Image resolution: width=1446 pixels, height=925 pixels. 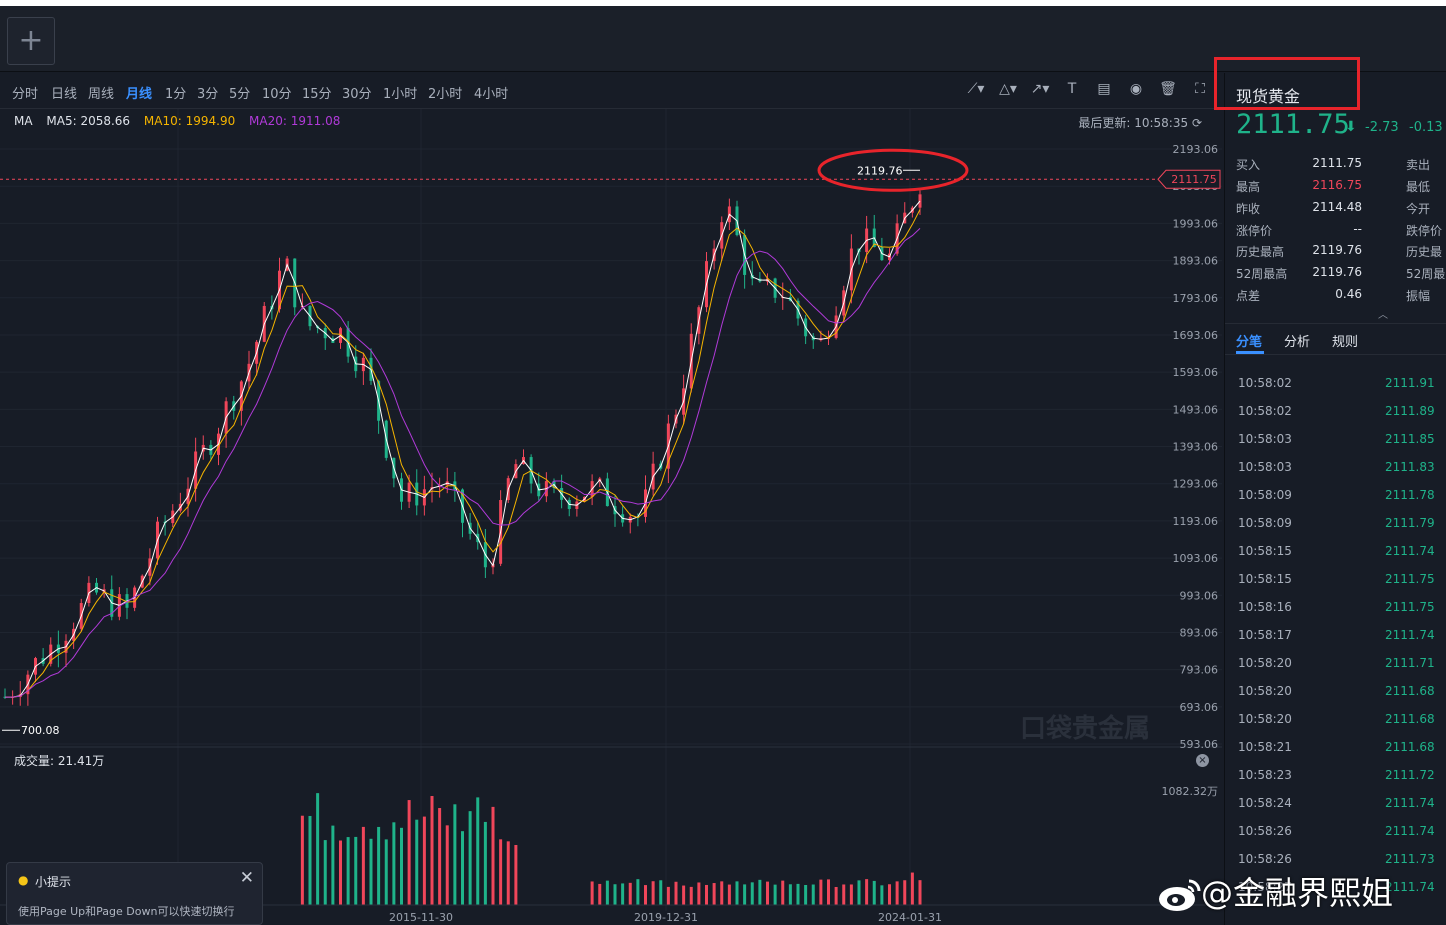 I want to click on tick-price: 2111.68, so click(x=1410, y=747).